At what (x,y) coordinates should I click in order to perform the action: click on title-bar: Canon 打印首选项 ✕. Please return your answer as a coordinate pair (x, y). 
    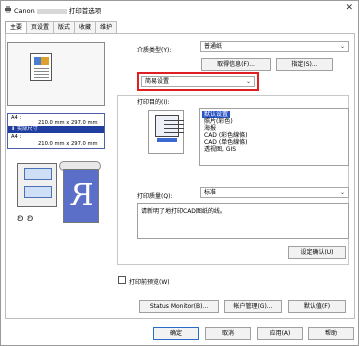
    Looking at the image, I should click on (179, 9).